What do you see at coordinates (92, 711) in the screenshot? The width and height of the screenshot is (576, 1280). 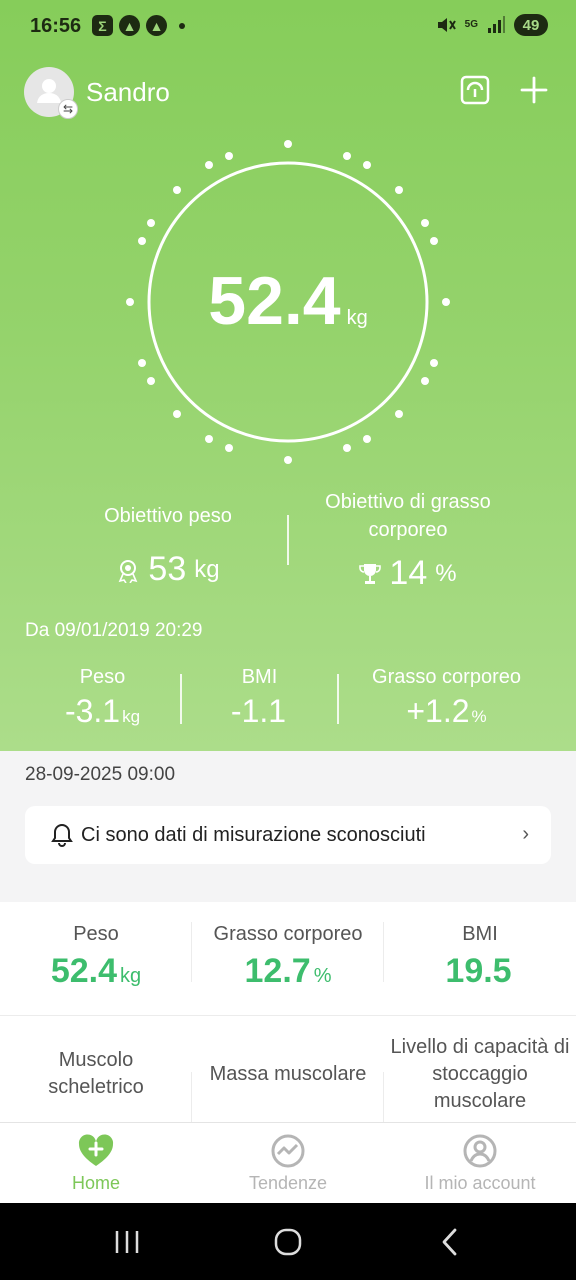 I see `delta-value: -3.1` at bounding box center [92, 711].